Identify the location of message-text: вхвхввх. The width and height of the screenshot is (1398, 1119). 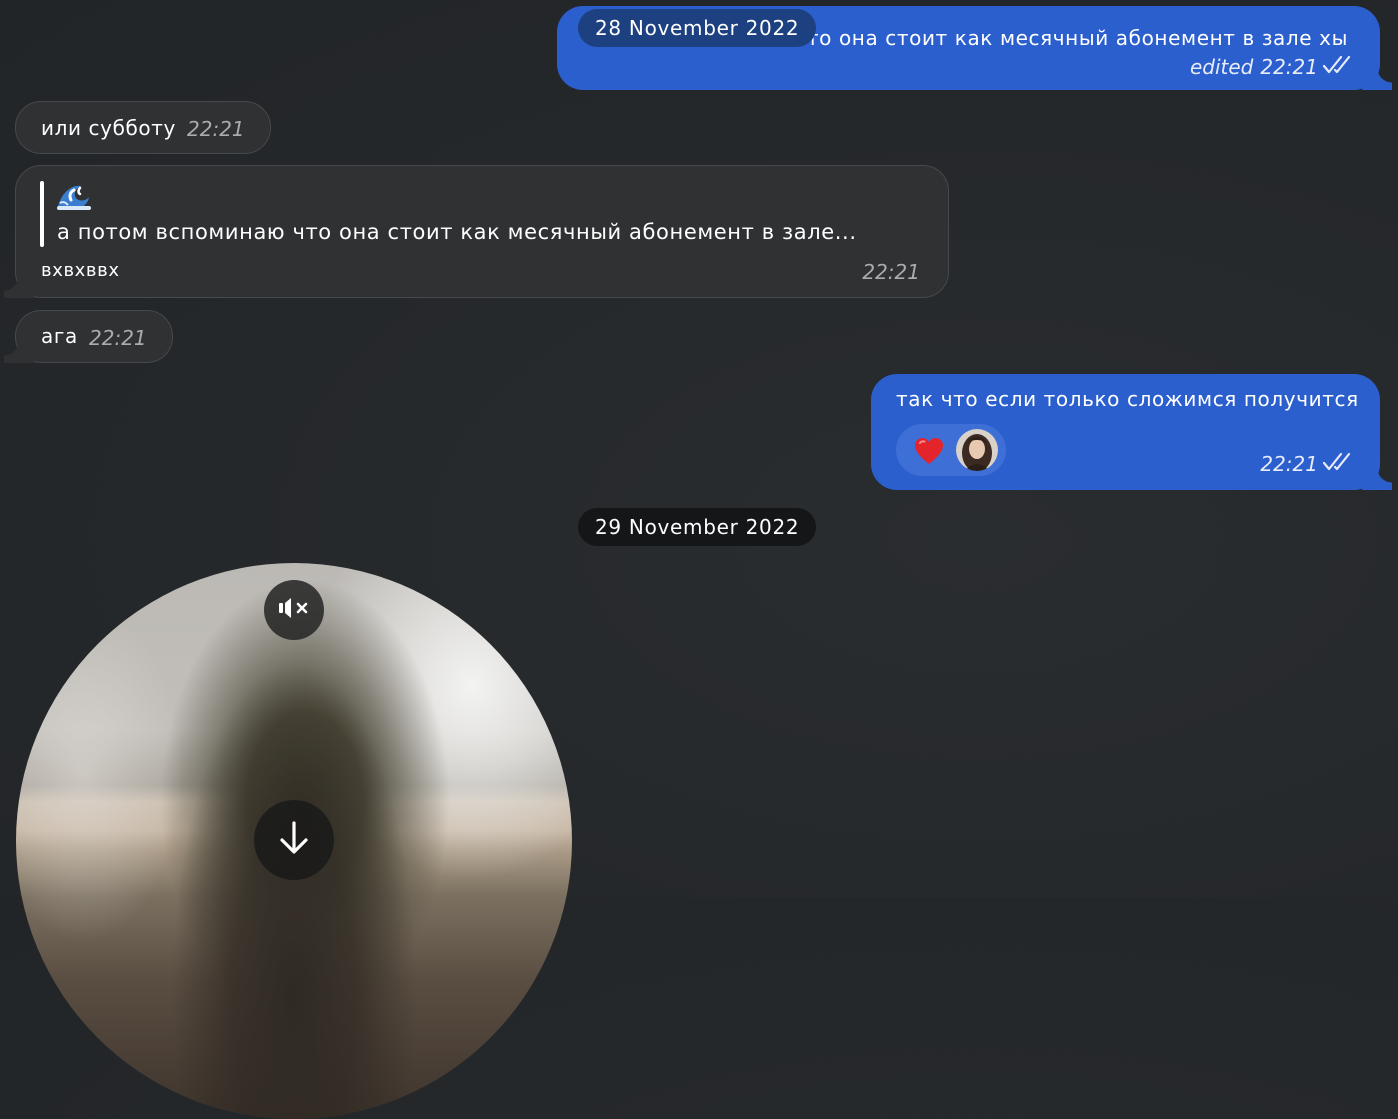
(80, 270).